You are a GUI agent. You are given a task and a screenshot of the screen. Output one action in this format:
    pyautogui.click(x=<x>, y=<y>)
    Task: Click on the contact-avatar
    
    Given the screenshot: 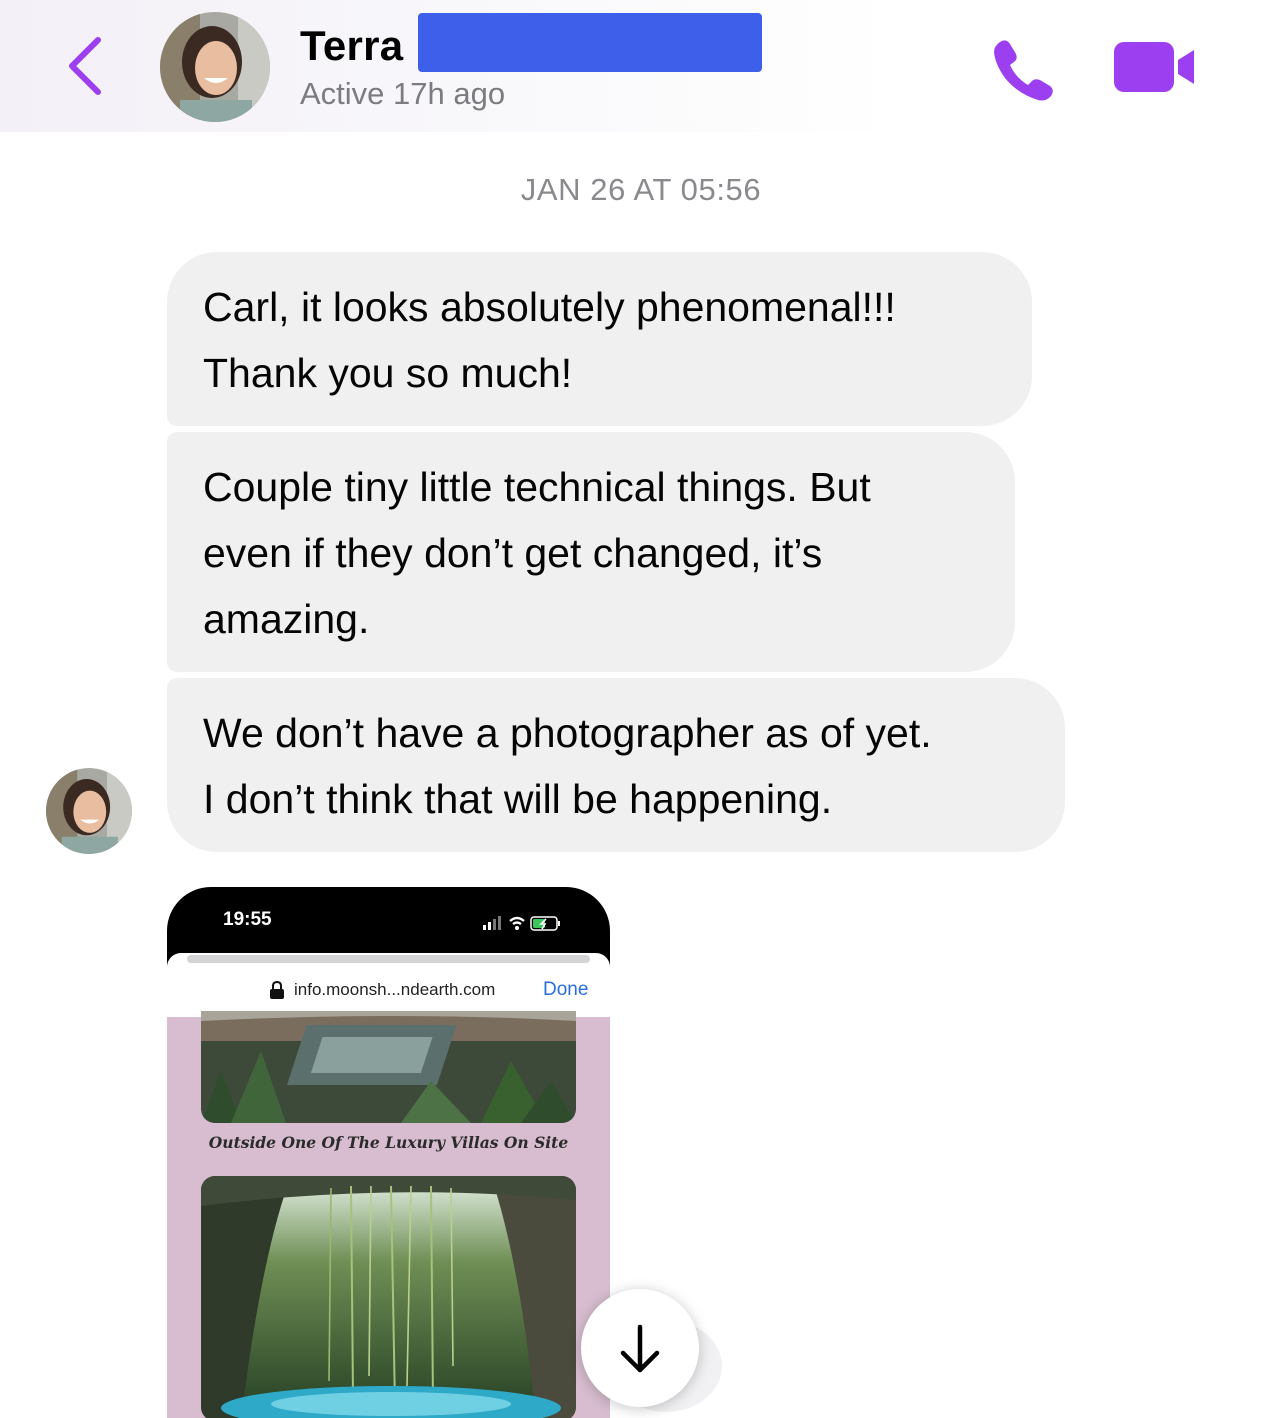 What is the action you would take?
    pyautogui.click(x=215, y=67)
    